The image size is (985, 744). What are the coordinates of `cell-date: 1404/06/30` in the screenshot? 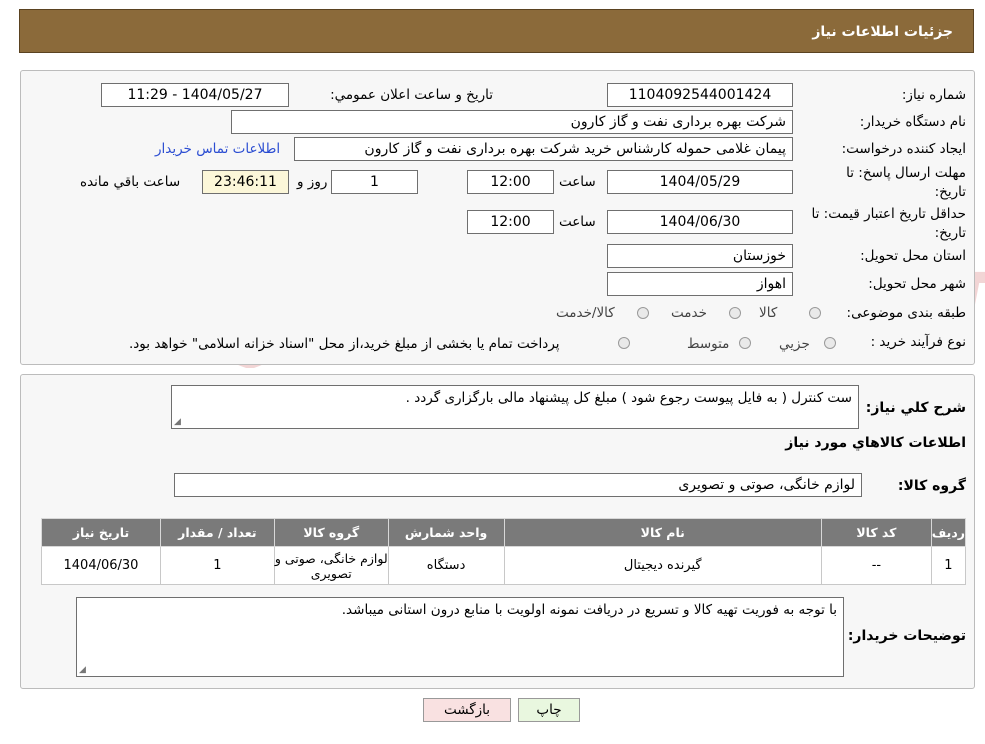 It's located at (101, 565).